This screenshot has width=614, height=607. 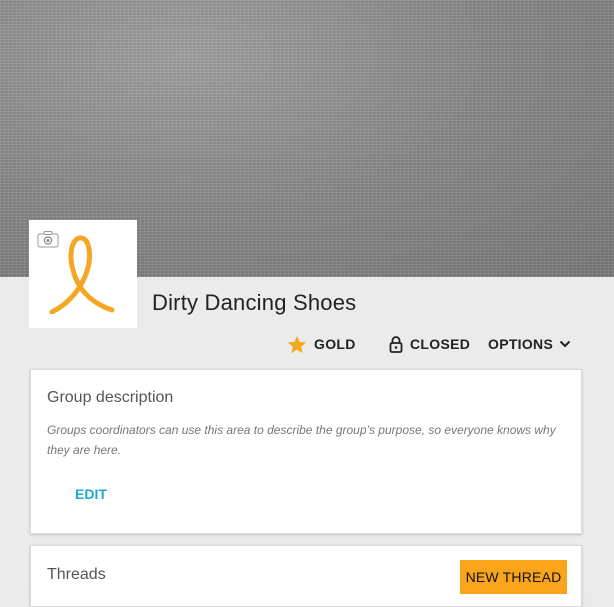 I want to click on group-avatar, so click(x=83, y=274).